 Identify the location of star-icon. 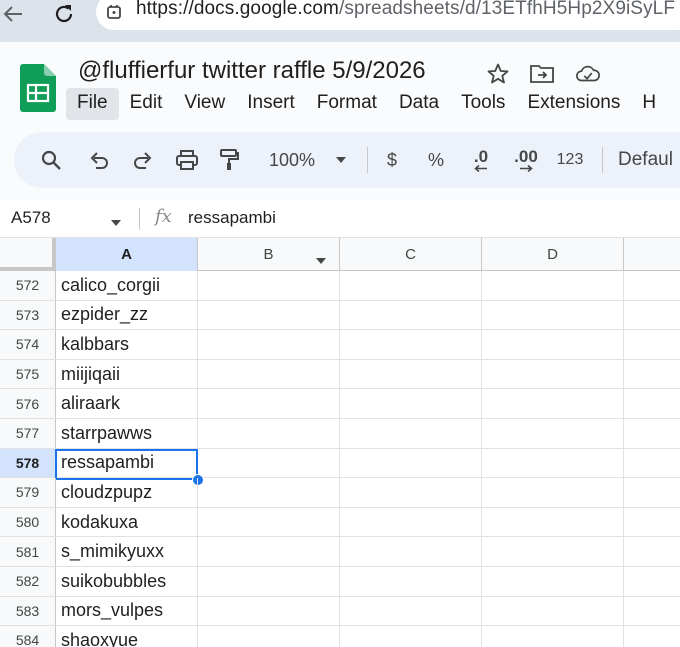
(498, 74).